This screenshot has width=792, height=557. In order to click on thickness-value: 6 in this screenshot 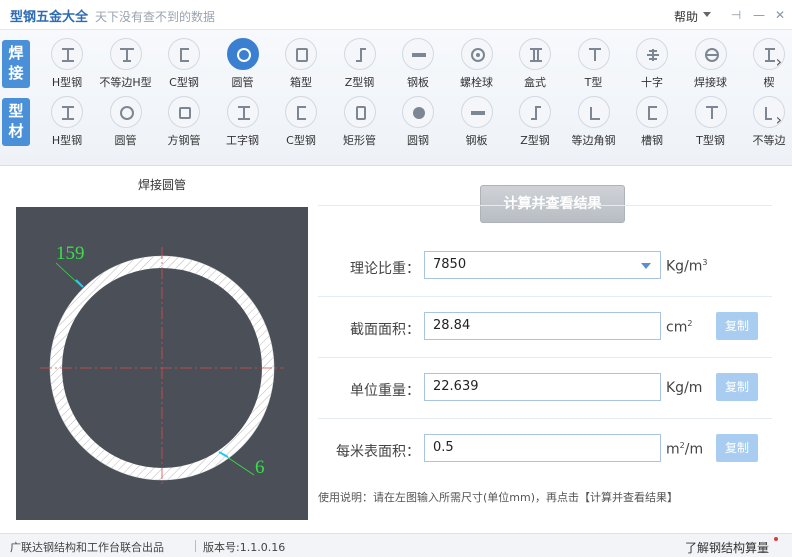, I will do `click(260, 467)`.